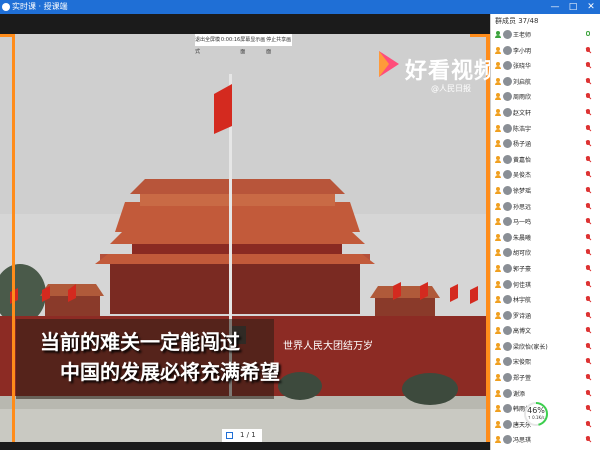 Image resolution: width=600 pixels, height=450 pixels. Describe the element at coordinates (545, 362) in the screenshot. I see `member-row: 宋俊熙` at that location.